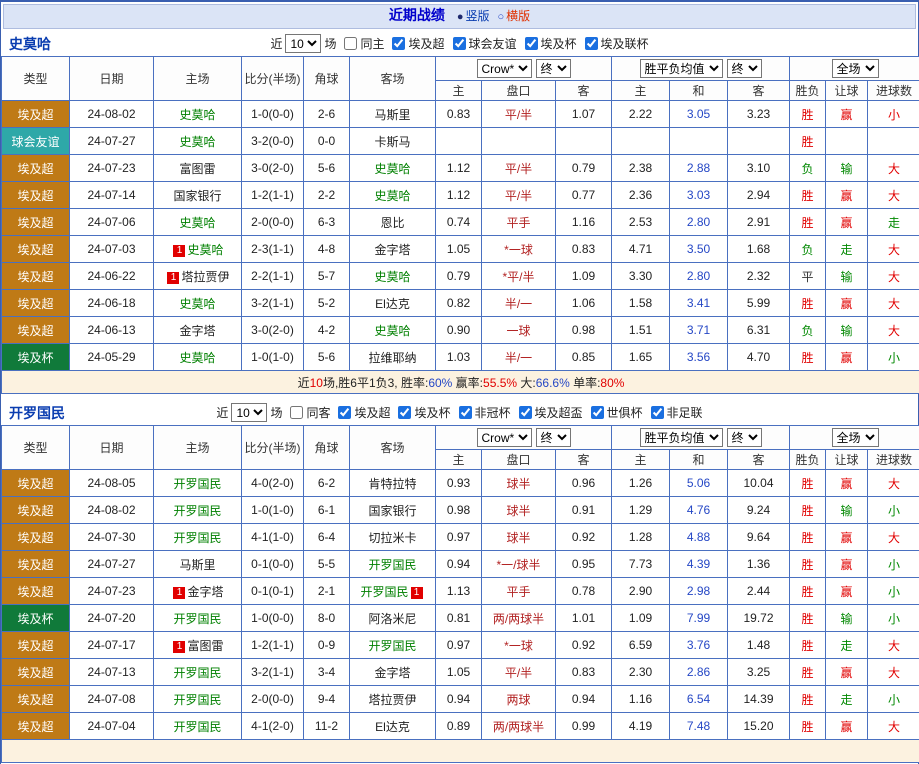  I want to click on col-type: 类型, so click(35, 78).